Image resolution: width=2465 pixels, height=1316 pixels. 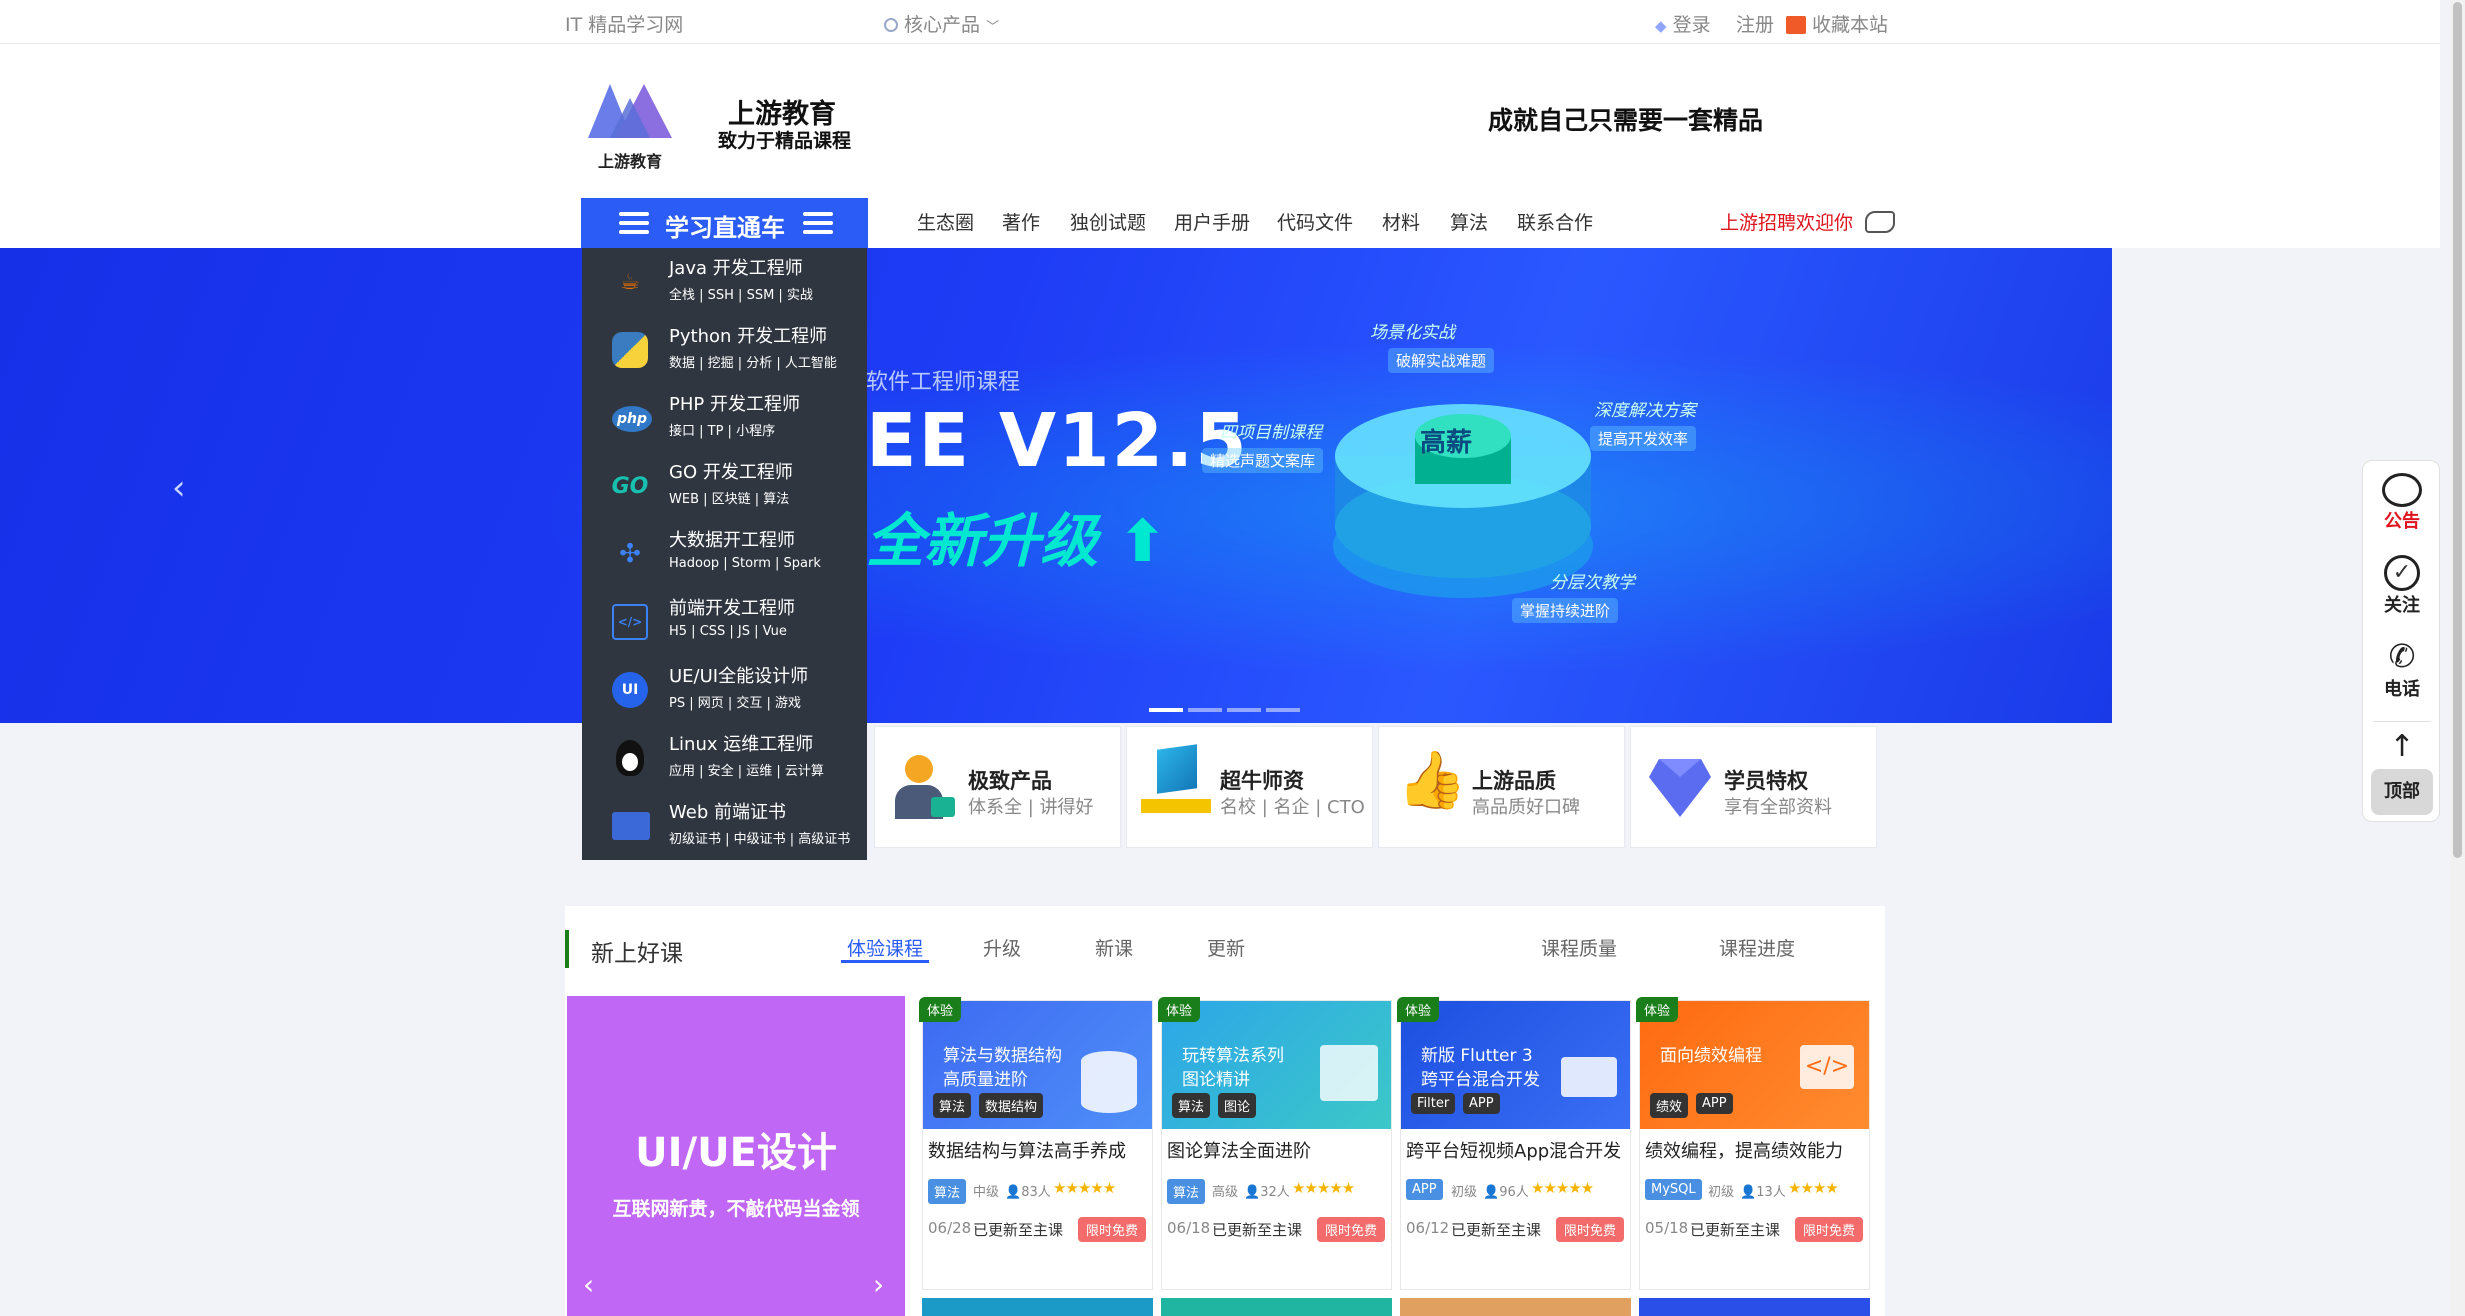 What do you see at coordinates (1401, 221) in the screenshot?
I see `nav-link-materials: 材料` at bounding box center [1401, 221].